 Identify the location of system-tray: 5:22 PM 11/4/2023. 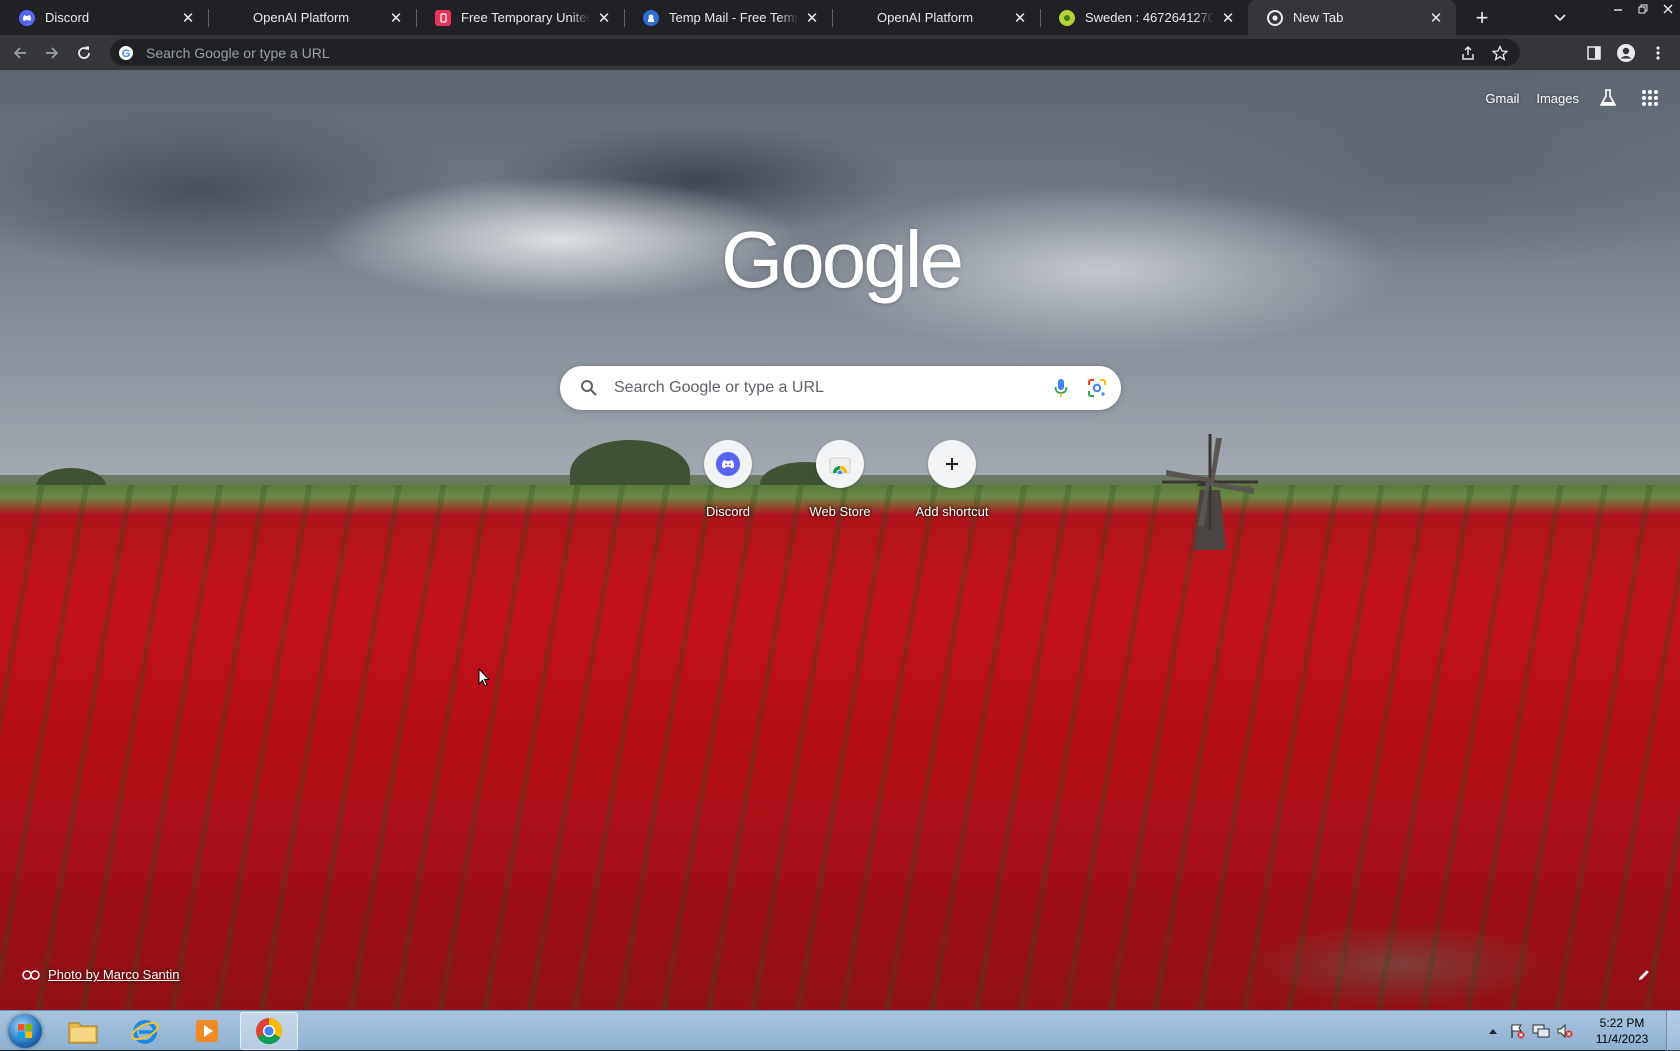
(1581, 1031).